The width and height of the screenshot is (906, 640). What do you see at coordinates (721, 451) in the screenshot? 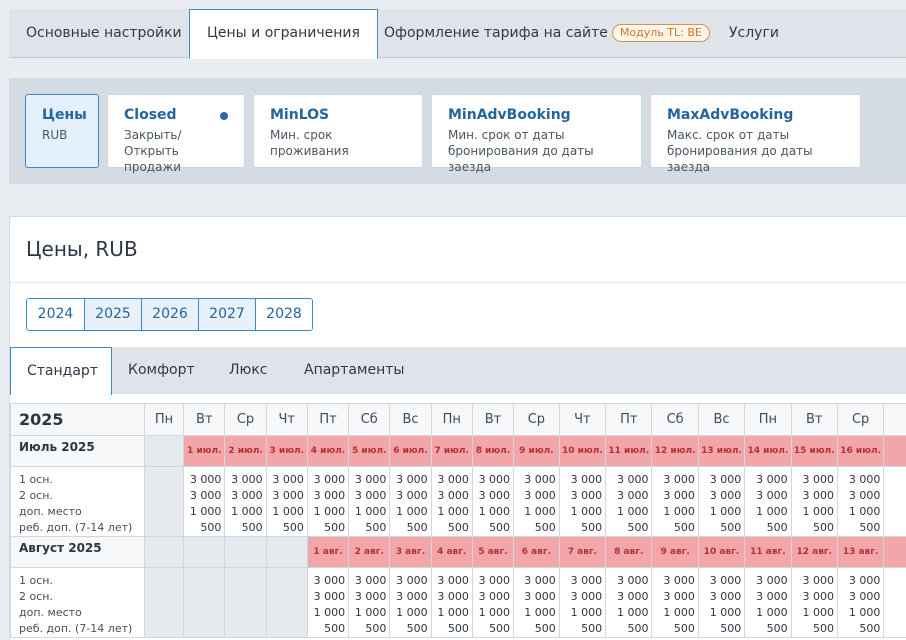
I see `date-header: 13 июл.` at bounding box center [721, 451].